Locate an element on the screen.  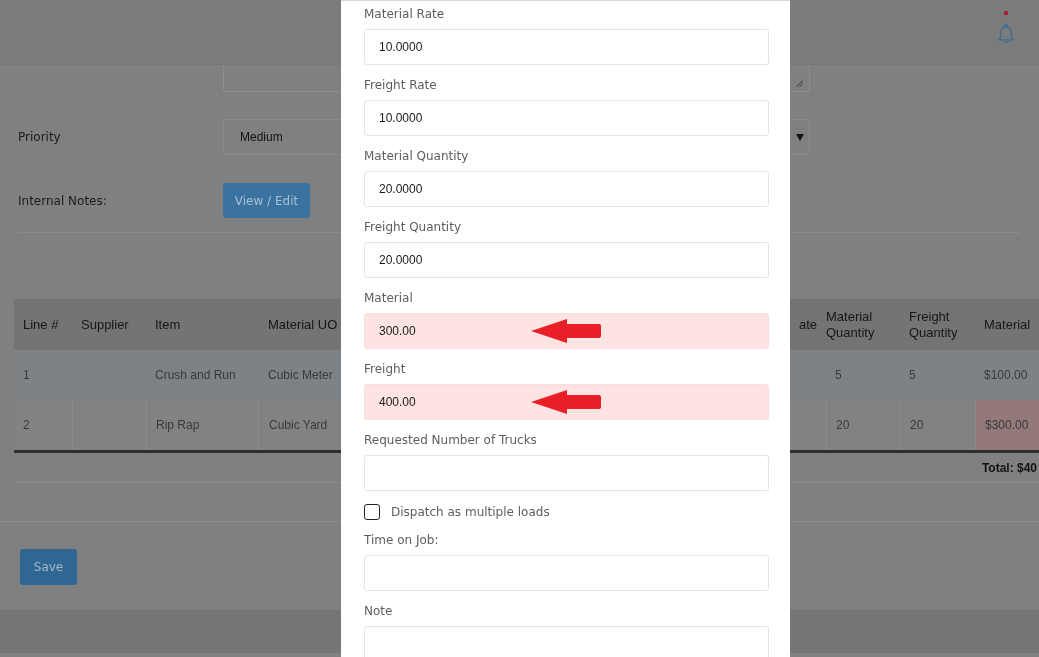
table-cell: 20 is located at coordinates (863, 425).